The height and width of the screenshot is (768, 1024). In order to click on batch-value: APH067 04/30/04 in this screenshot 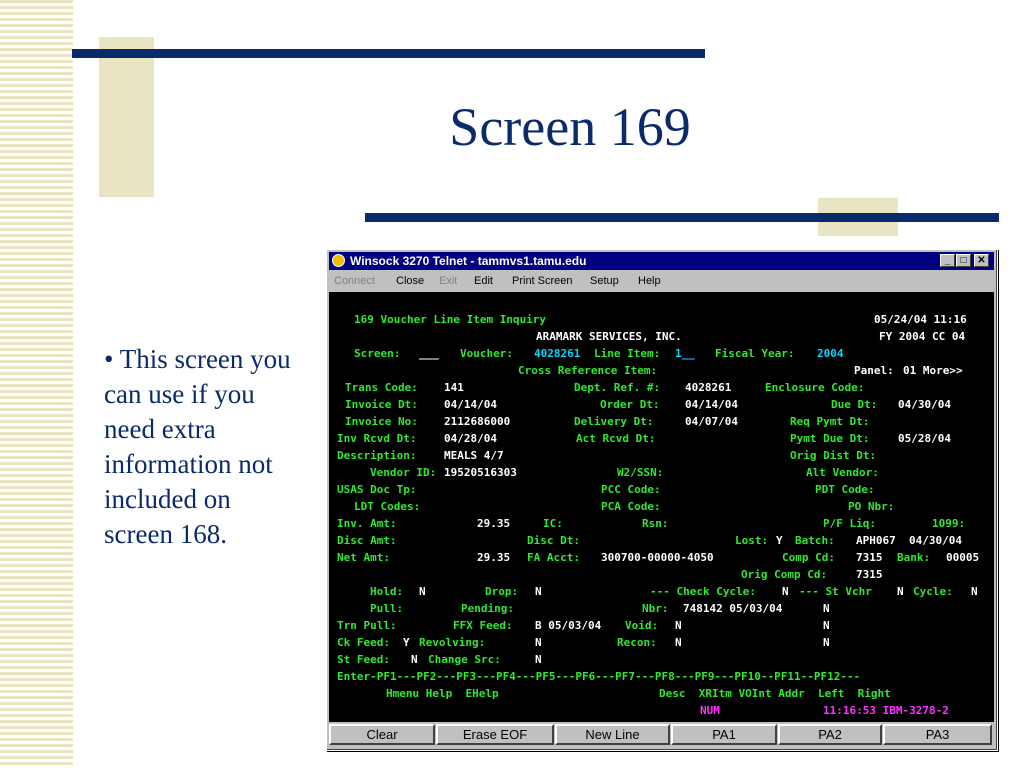, I will do `click(909, 540)`.